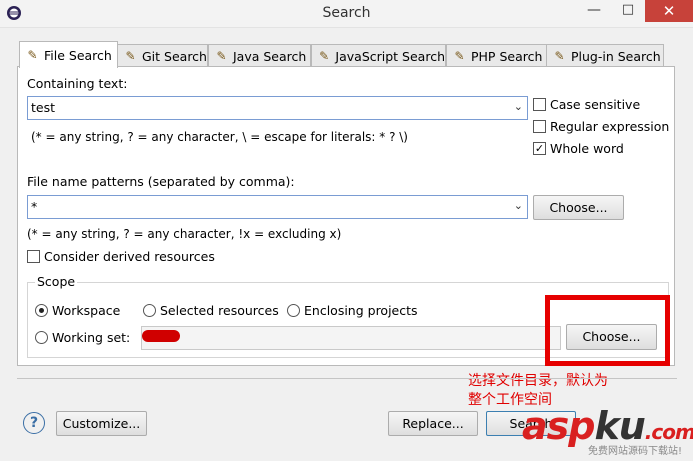  I want to click on scope-workspace-radio: Workspace, so click(77, 310).